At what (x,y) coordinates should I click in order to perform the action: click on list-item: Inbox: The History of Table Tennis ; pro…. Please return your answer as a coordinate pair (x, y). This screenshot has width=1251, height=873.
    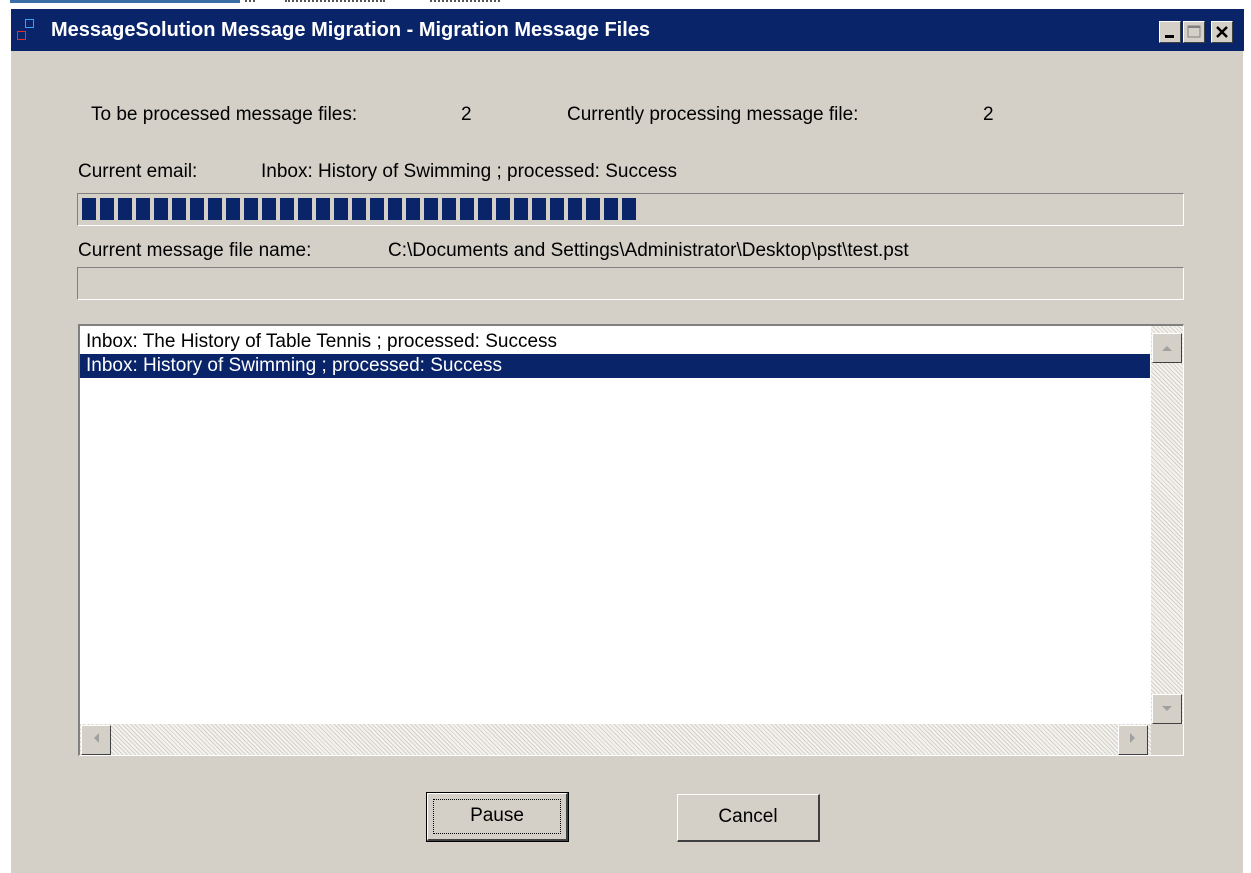
    Looking at the image, I should click on (615, 342).